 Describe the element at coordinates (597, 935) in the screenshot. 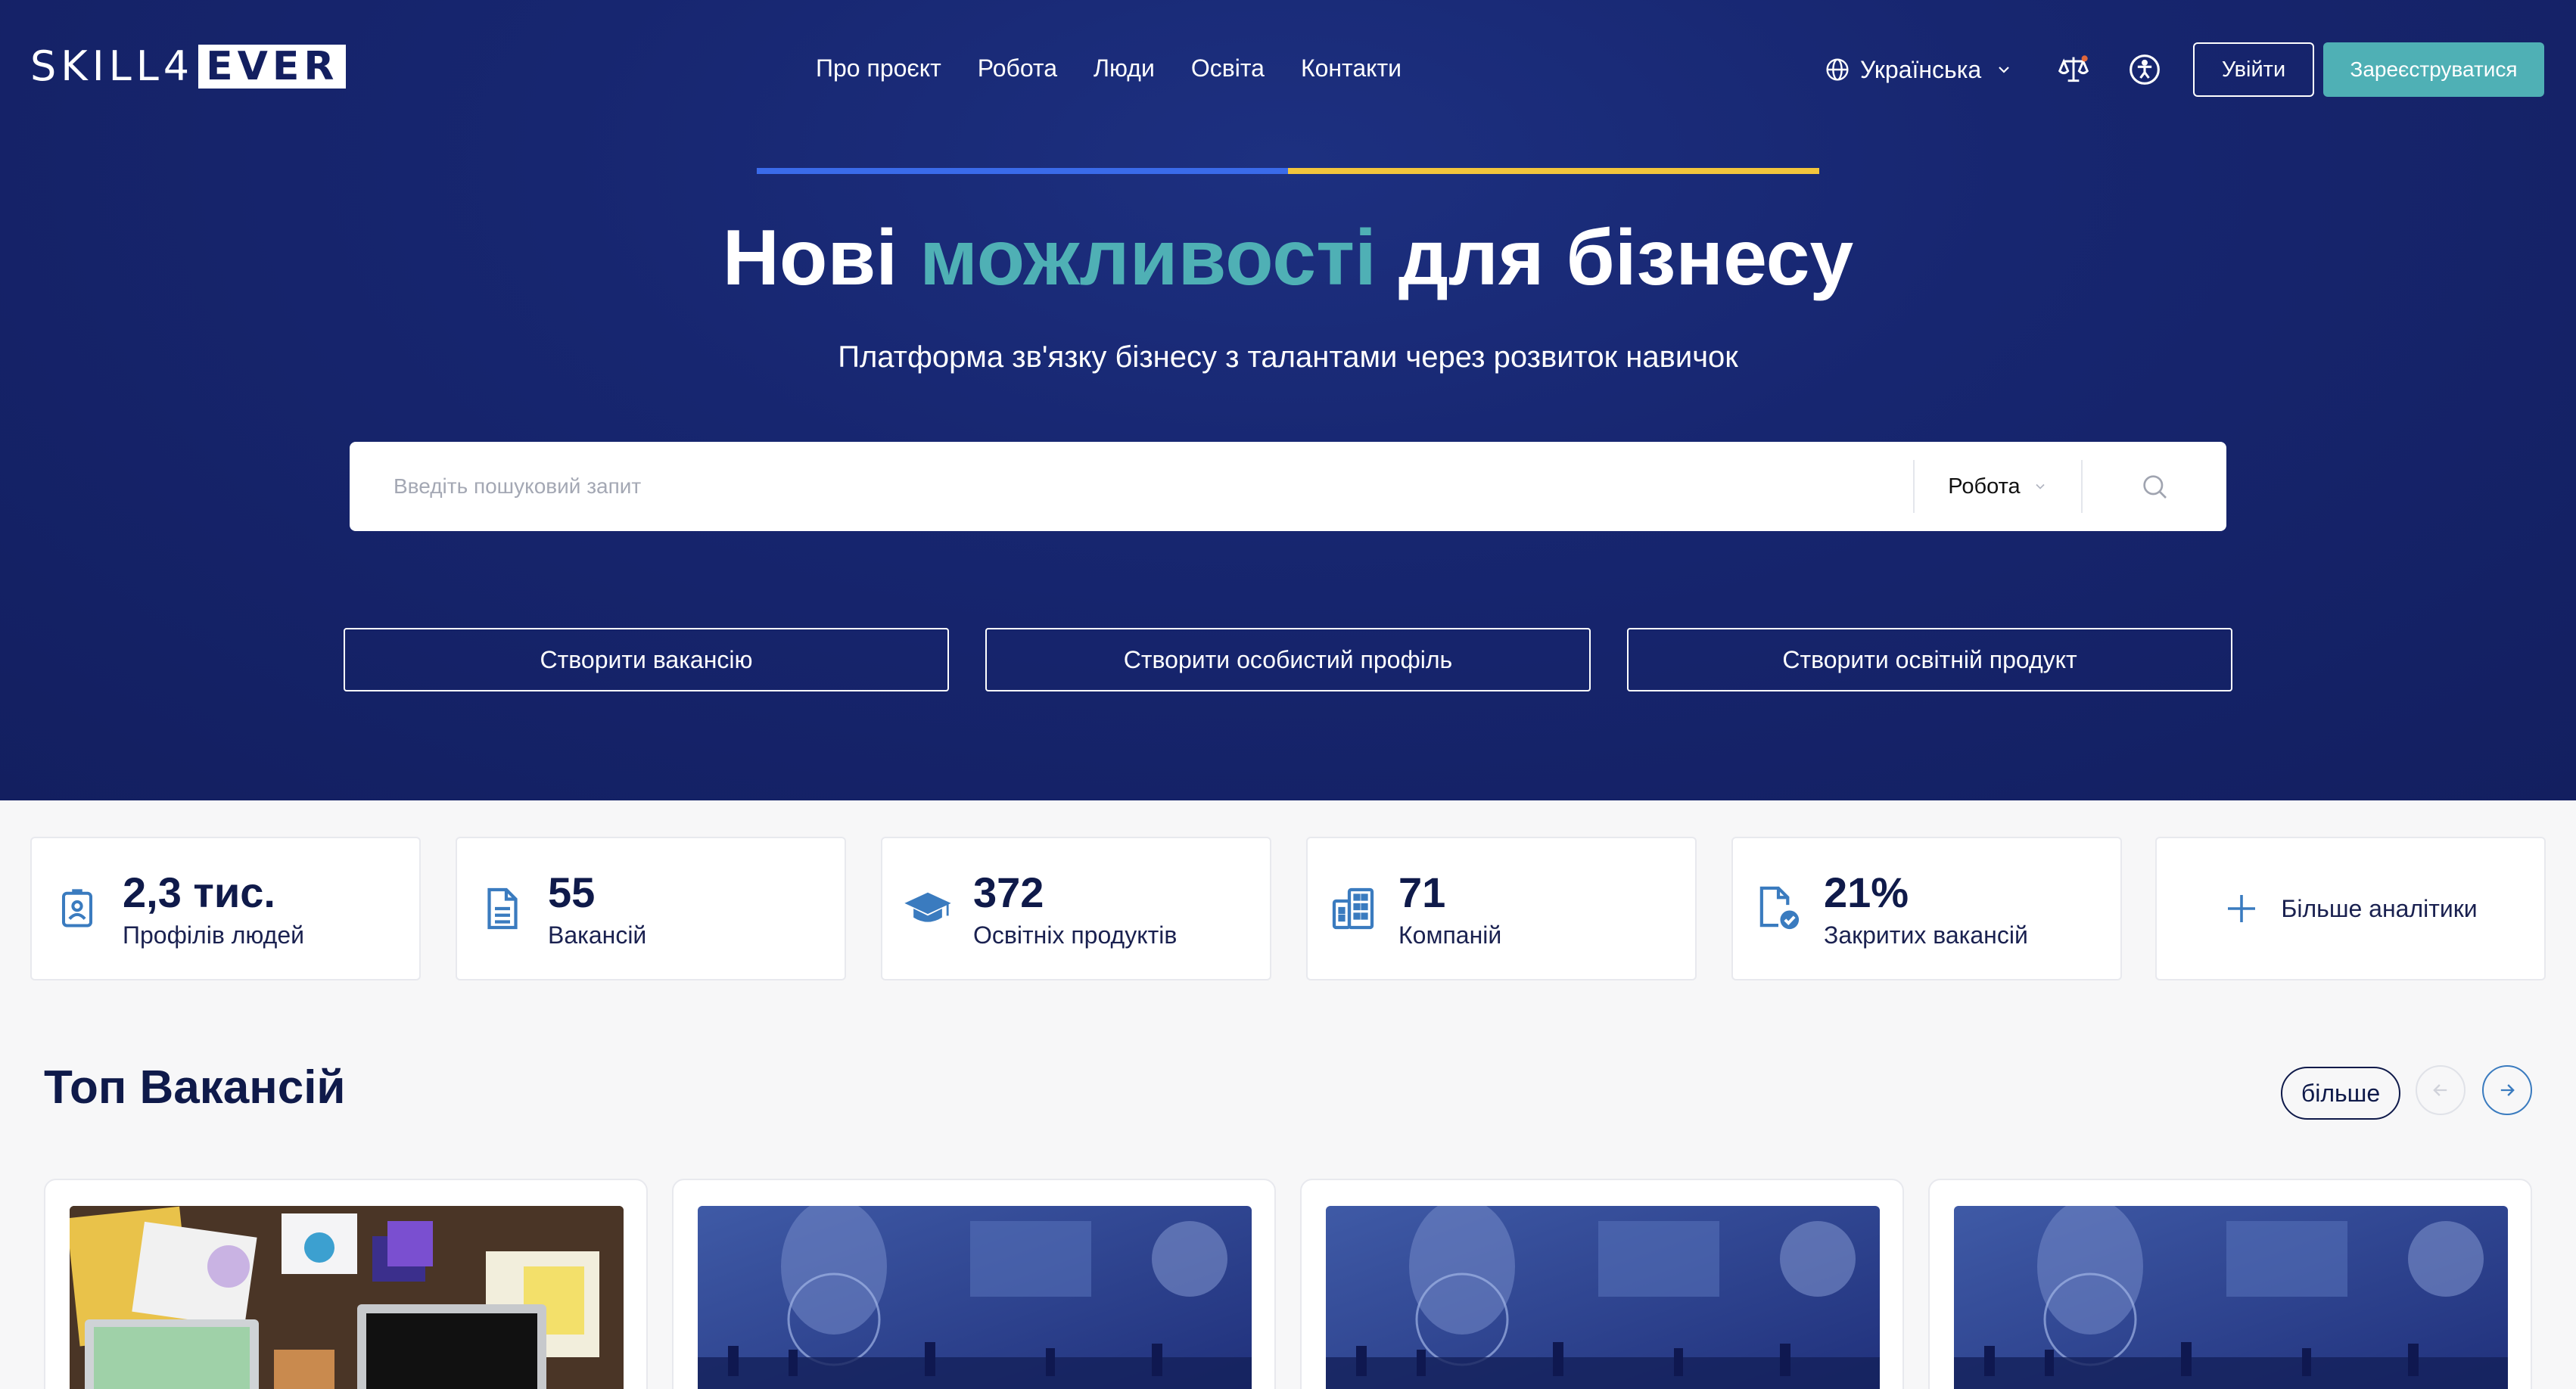

I see `stat-label: Вакансій` at that location.